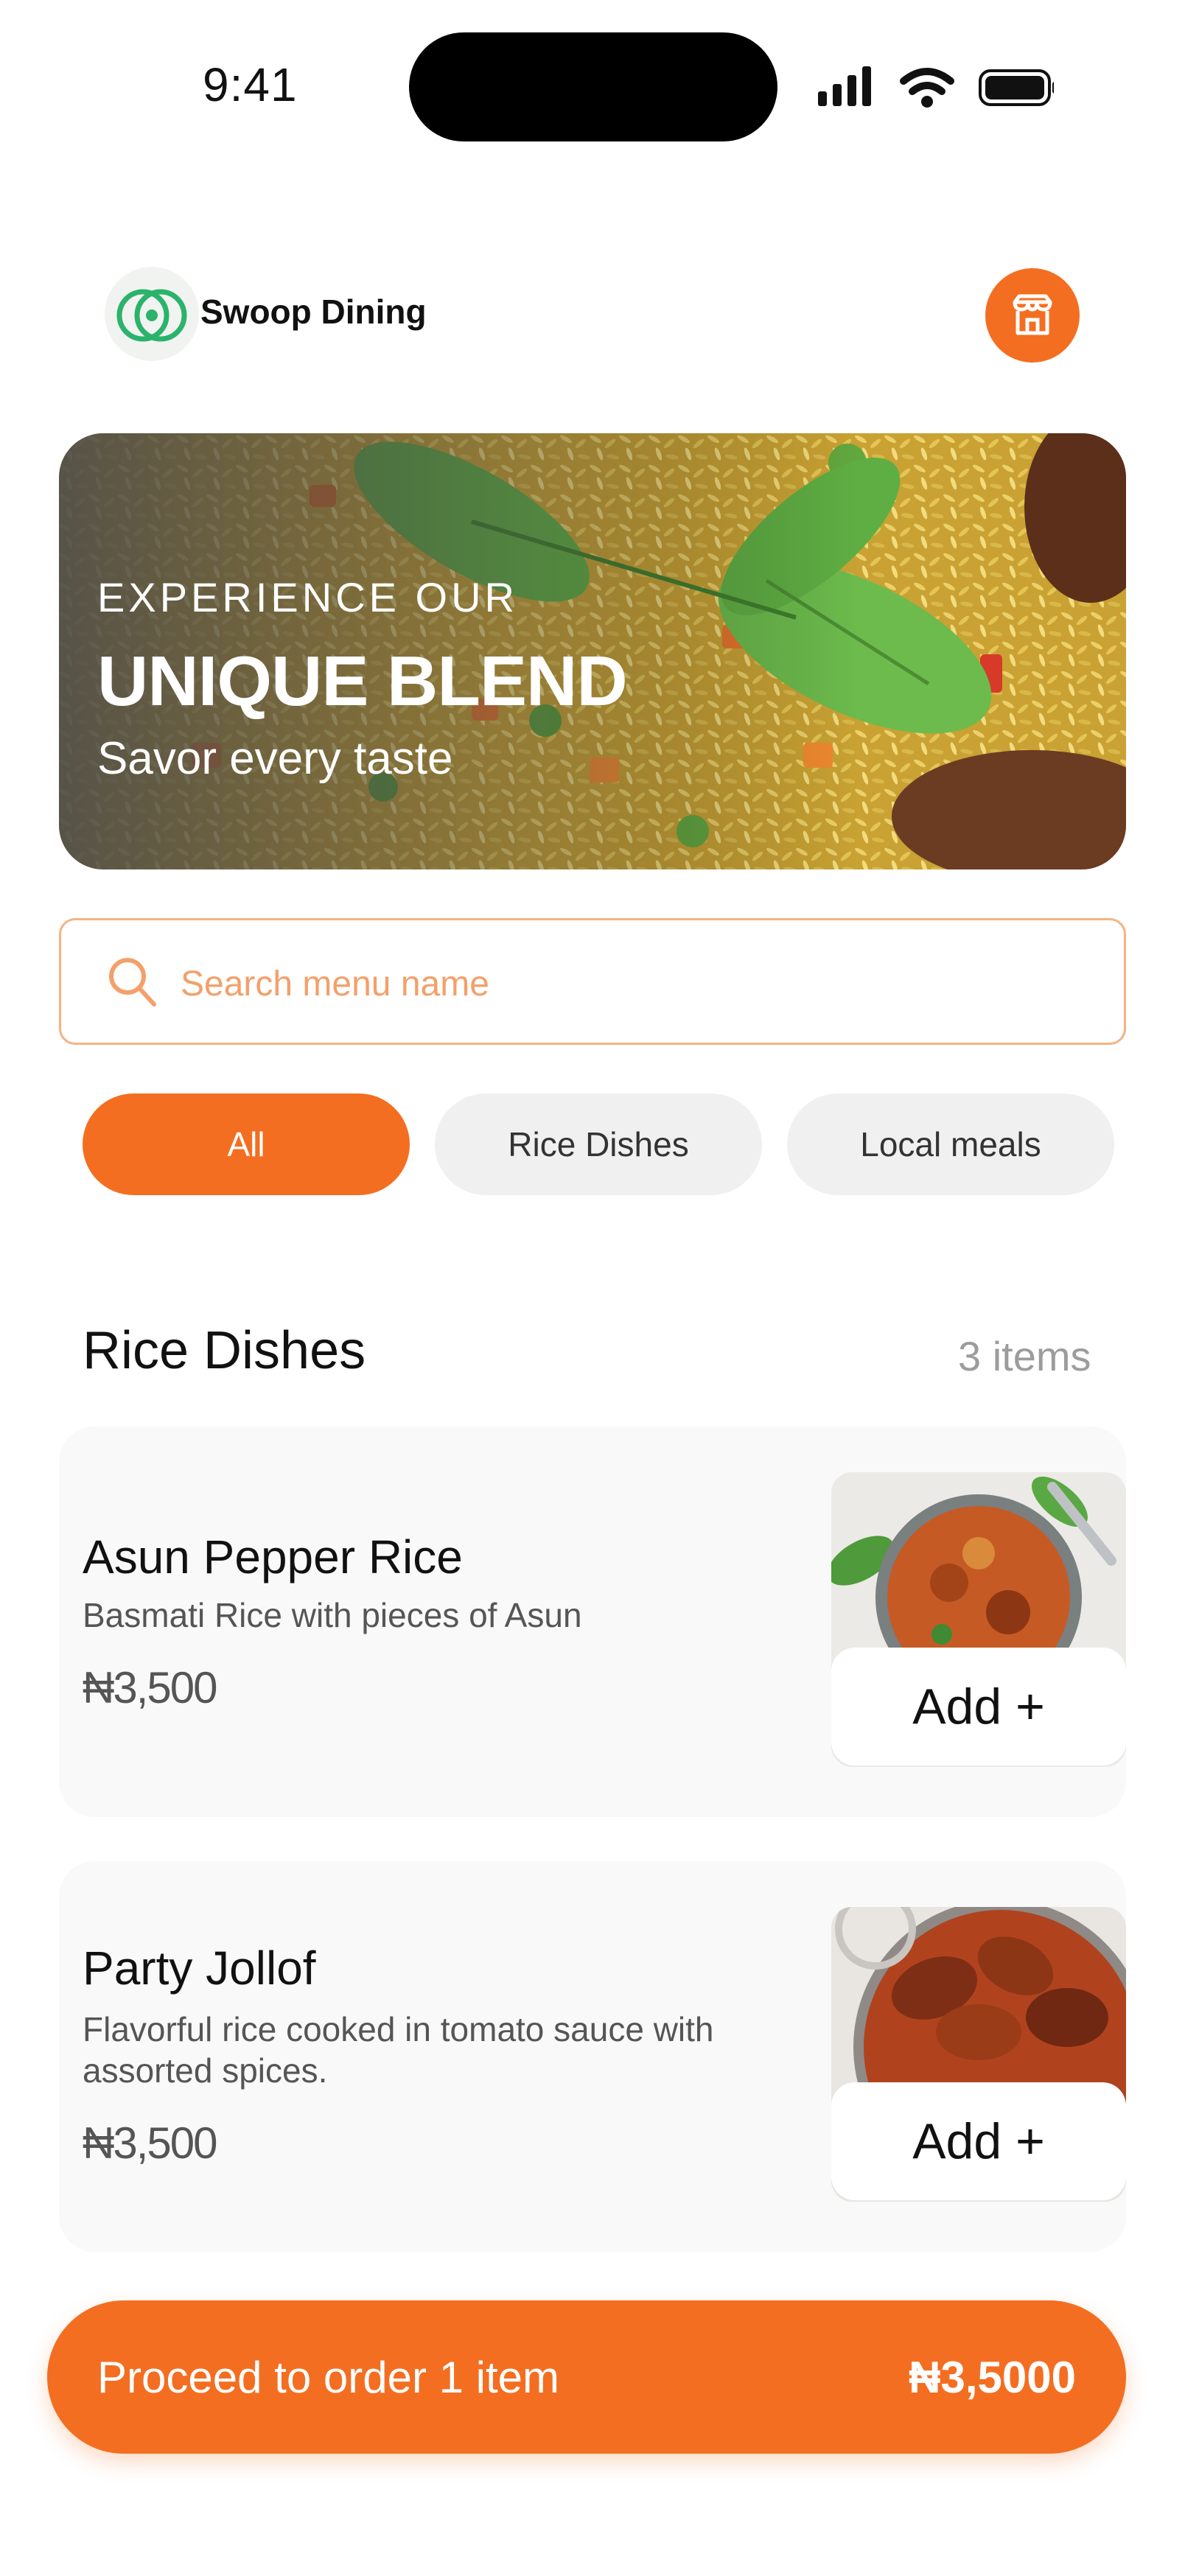  I want to click on proceed-label: Proceed to order 1 item, so click(328, 2377).